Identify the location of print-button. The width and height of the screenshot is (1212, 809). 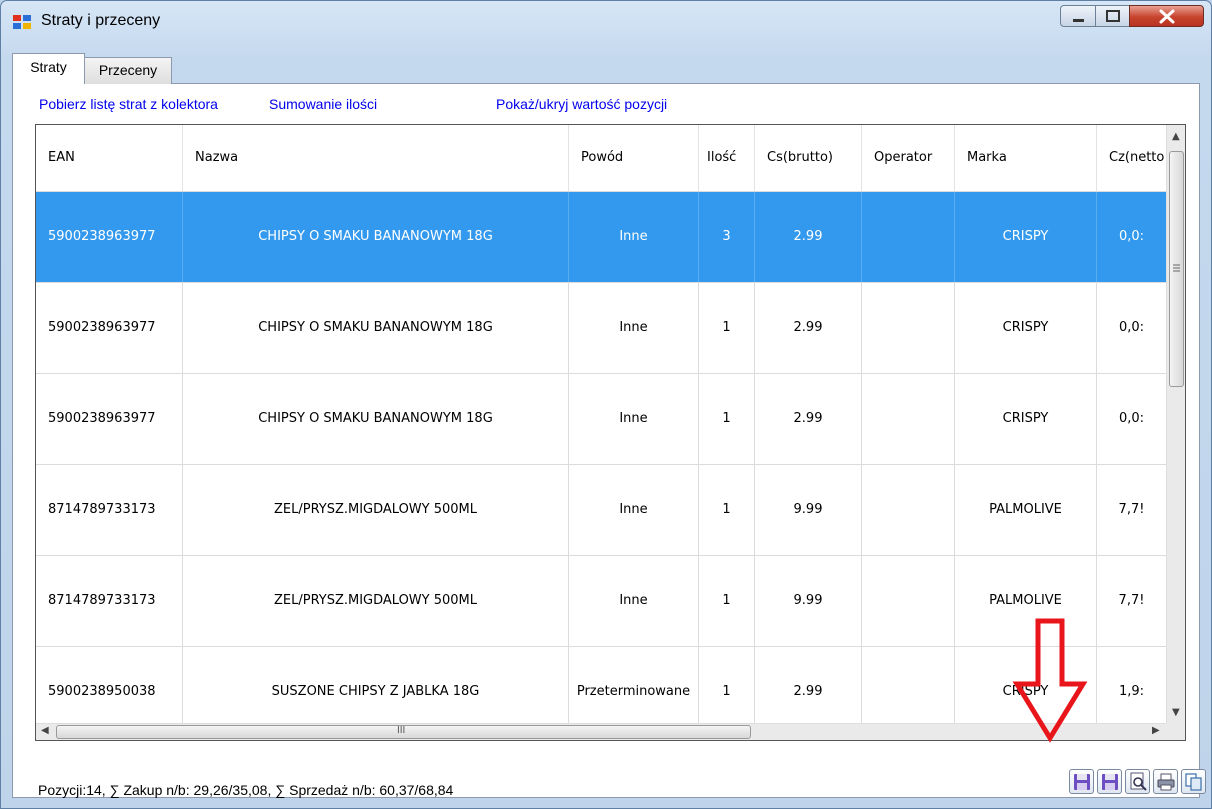
(1165, 781).